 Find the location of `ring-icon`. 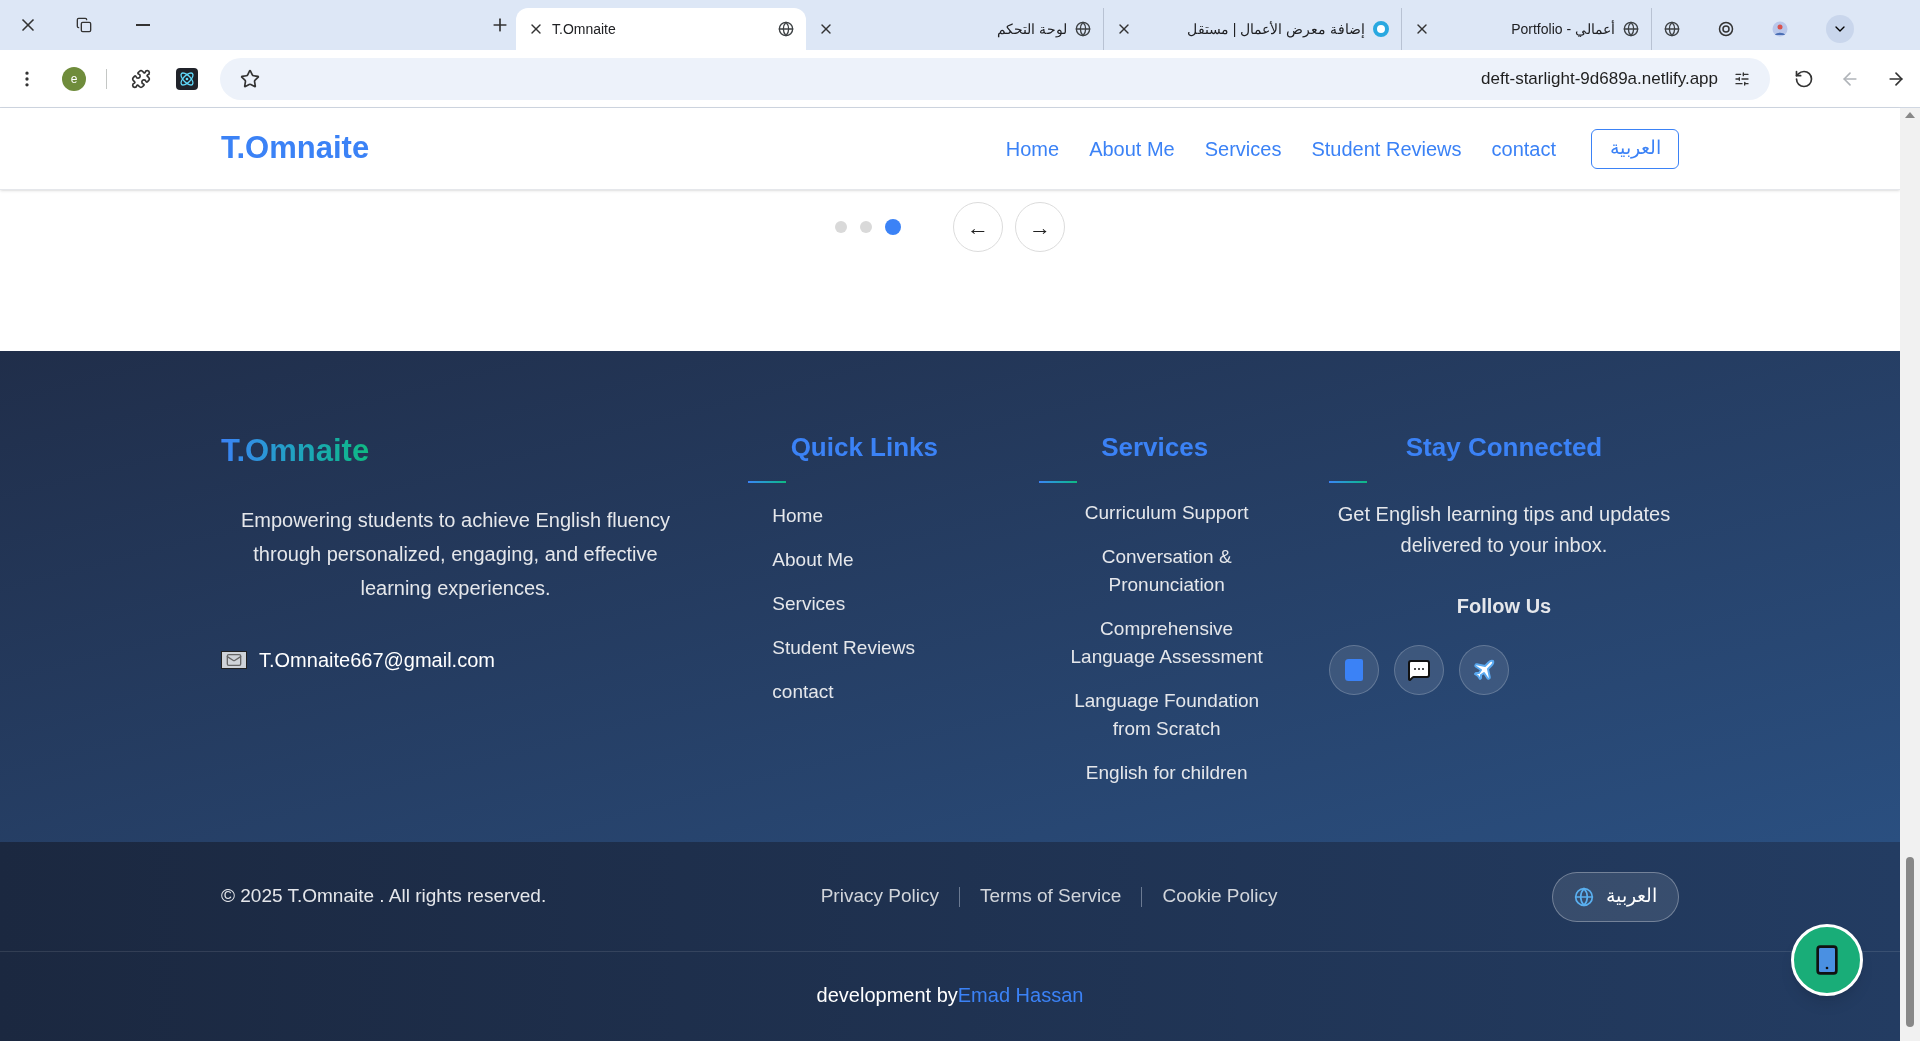

ring-icon is located at coordinates (1381, 29).